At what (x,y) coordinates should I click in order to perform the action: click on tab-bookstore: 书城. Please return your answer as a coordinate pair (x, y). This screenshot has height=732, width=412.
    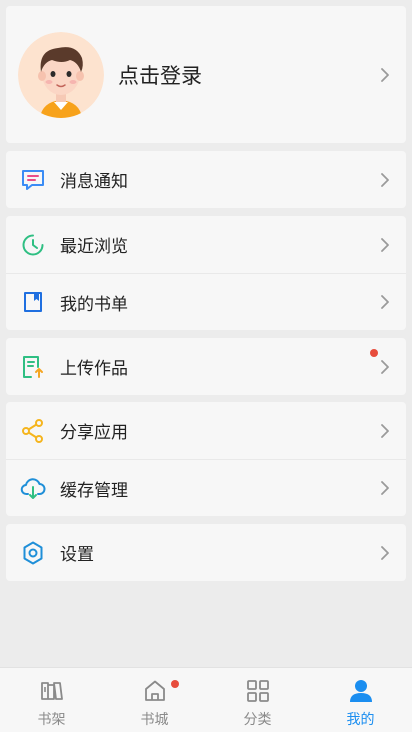
    Looking at the image, I should click on (154, 700).